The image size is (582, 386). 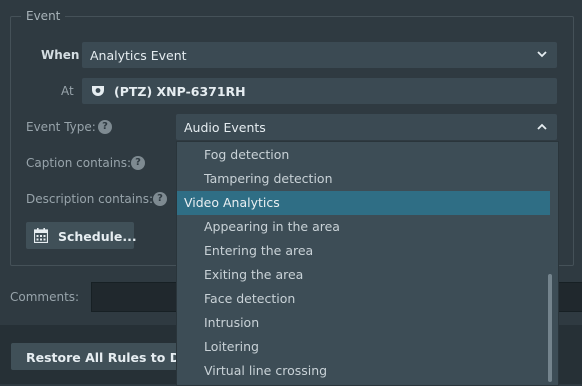 What do you see at coordinates (89, 199) in the screenshot?
I see `description-label: Description contains:` at bounding box center [89, 199].